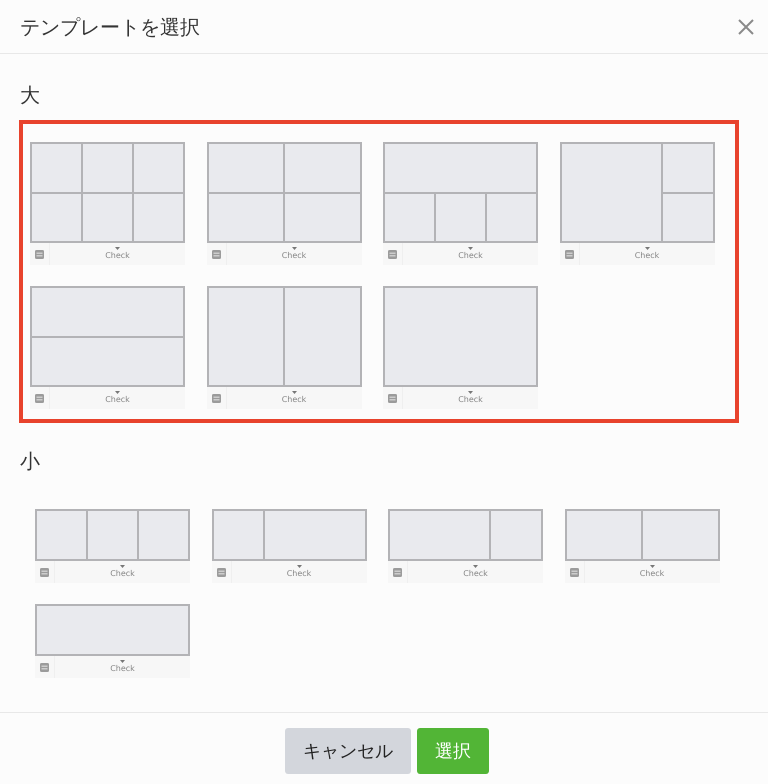 The height and width of the screenshot is (784, 768). Describe the element at coordinates (30, 95) in the screenshot. I see `section-label: 大` at that location.